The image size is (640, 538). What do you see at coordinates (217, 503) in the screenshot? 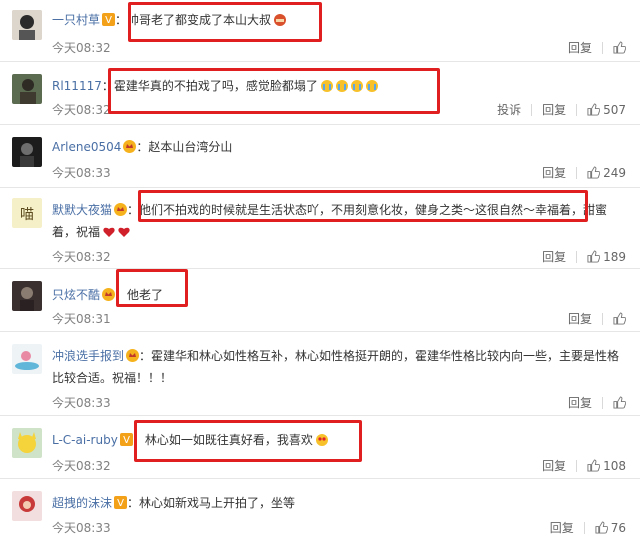
I see `comment-text: 林心如新戏马上开拍了，坐等` at bounding box center [217, 503].